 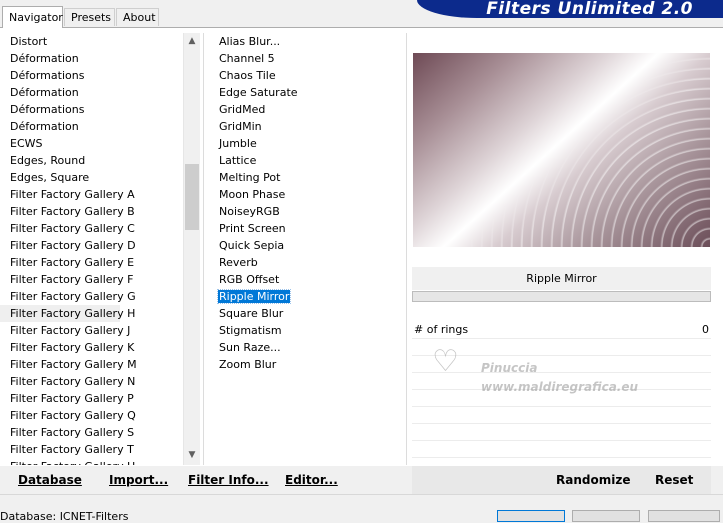 I want to click on category-item: Filter Factory Gallery S, so click(x=91, y=432).